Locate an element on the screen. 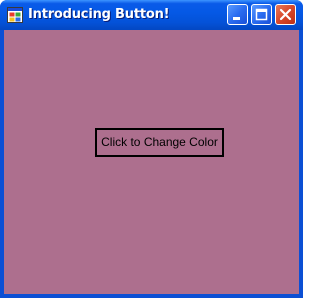 The width and height of the screenshot is (320, 298). close-icon is located at coordinates (285, 14).